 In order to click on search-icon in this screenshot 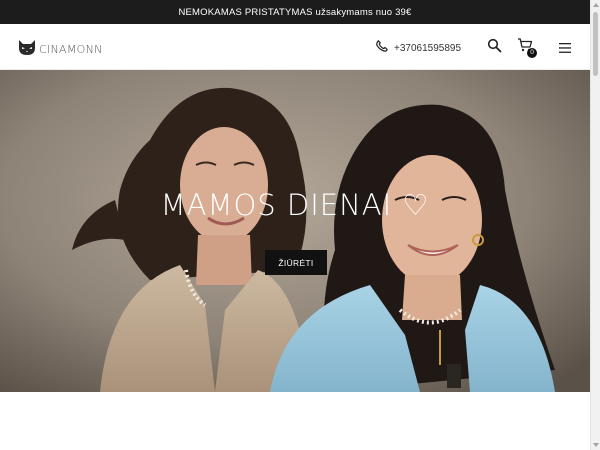, I will do `click(495, 48)`.